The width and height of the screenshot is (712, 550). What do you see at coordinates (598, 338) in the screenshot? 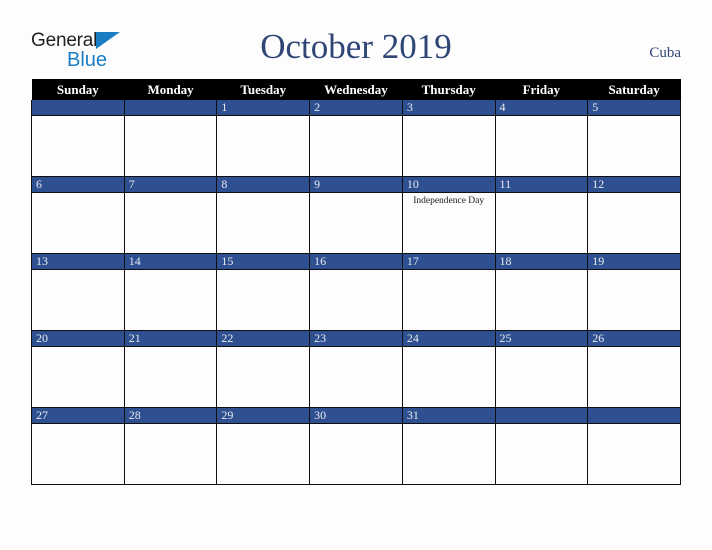
I see `day-number: 26` at bounding box center [598, 338].